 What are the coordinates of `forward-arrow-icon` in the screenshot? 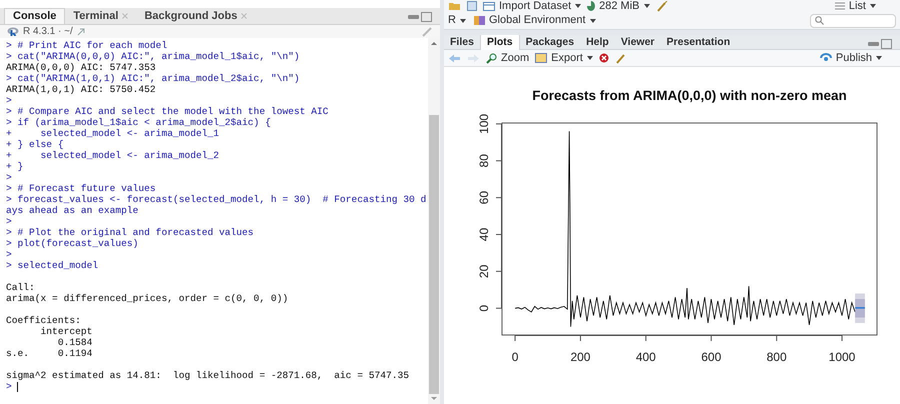 It's located at (473, 58).